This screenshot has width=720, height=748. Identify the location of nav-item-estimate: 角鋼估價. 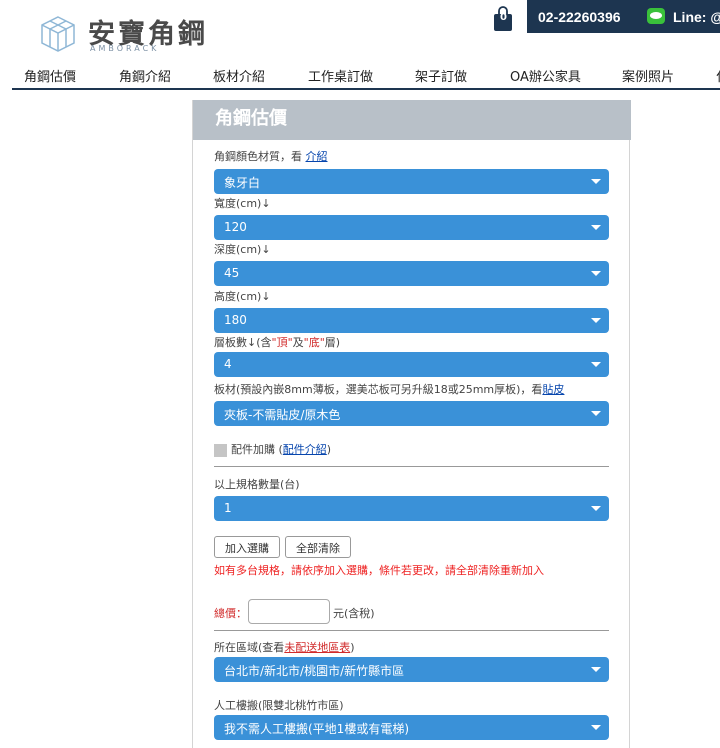
(50, 75).